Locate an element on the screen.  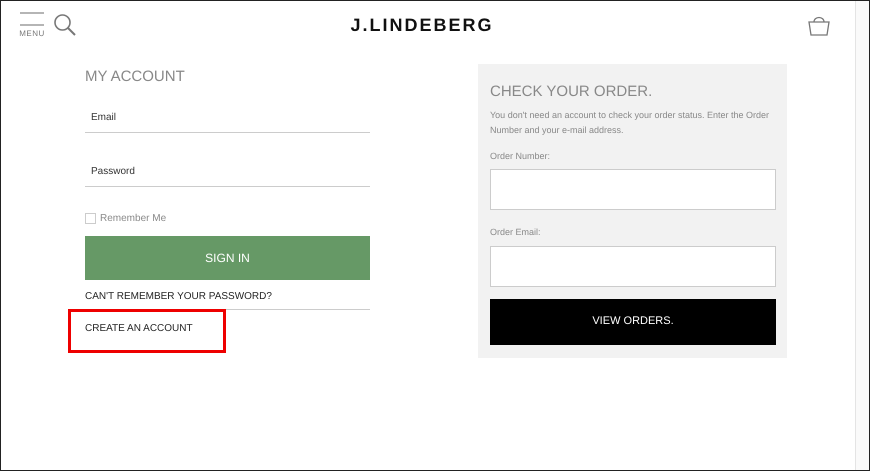
link: CAN'T REMEMBER YOUR PASSWORD? is located at coordinates (227, 295).